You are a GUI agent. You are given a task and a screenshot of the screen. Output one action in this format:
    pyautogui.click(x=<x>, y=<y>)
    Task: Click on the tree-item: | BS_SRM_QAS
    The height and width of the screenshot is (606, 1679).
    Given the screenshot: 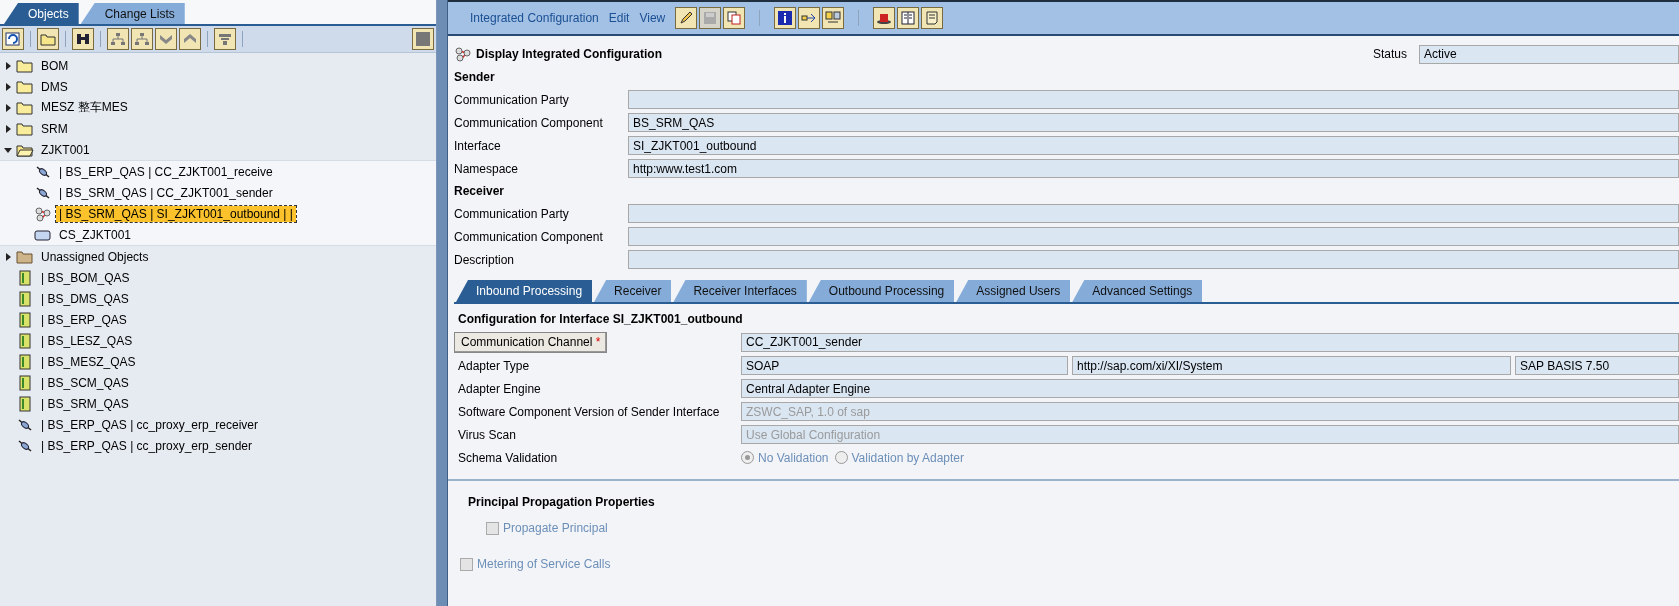 What is the action you would take?
    pyautogui.click(x=85, y=403)
    